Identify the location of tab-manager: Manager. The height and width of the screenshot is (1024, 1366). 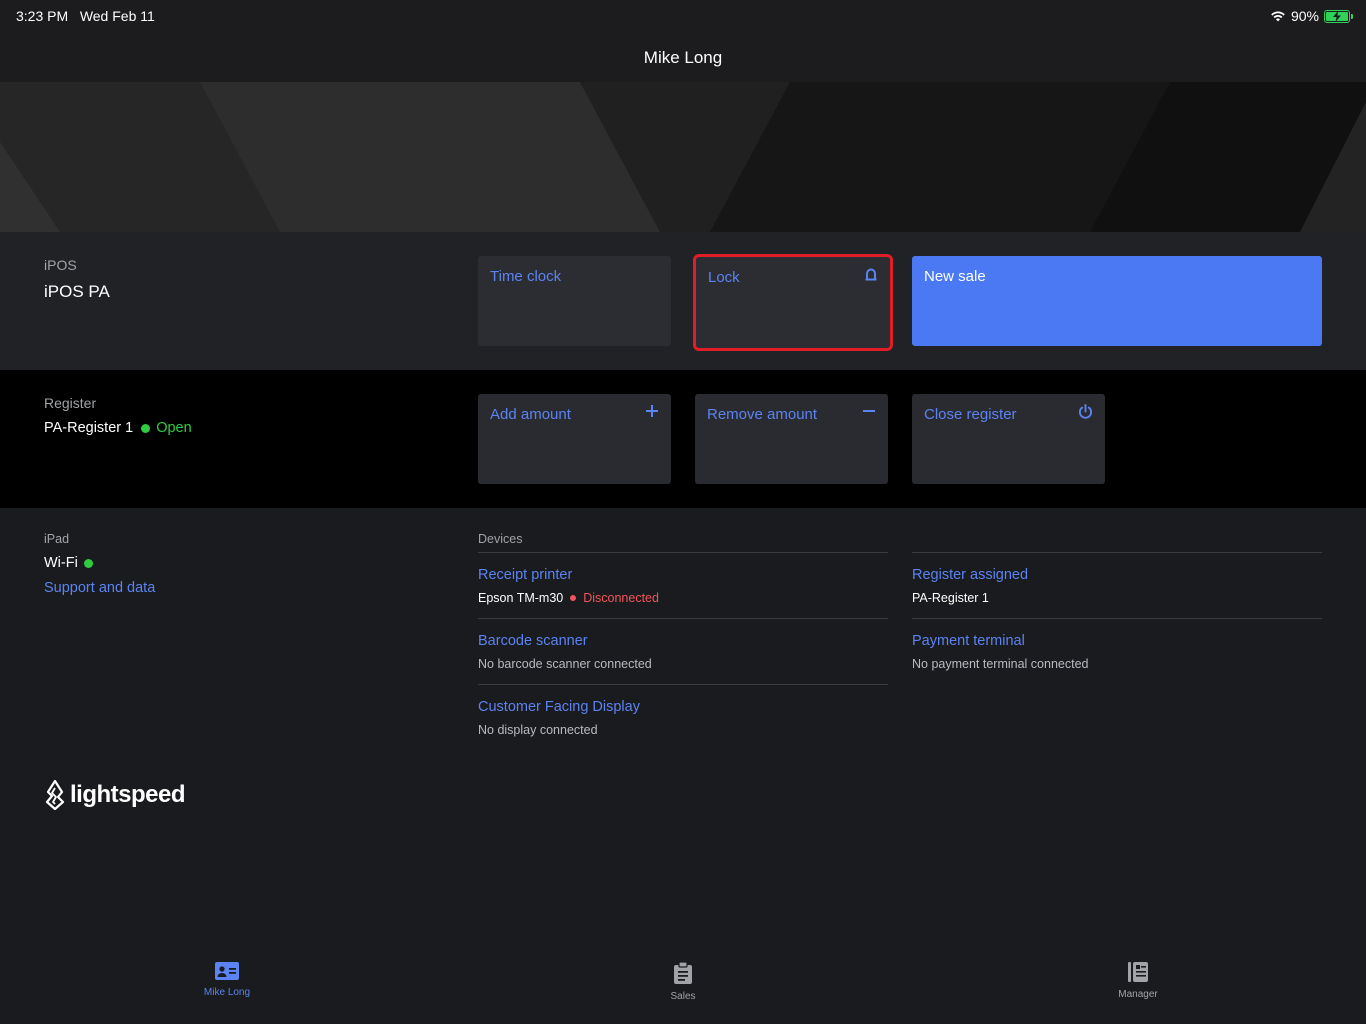
(1138, 981).